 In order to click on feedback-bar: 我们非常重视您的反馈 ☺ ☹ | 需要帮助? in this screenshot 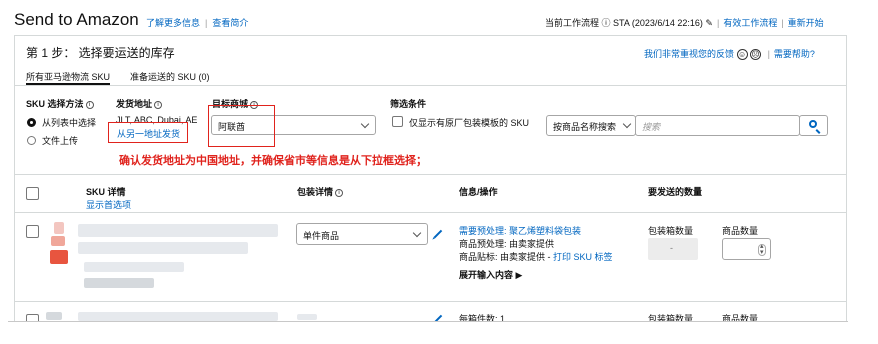, I will do `click(729, 55)`.